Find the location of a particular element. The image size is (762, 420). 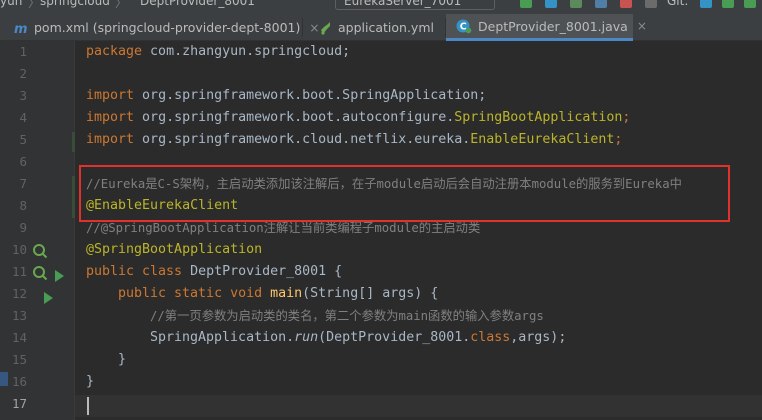

tab-application-yml: application.yml × is located at coordinates (378, 27).